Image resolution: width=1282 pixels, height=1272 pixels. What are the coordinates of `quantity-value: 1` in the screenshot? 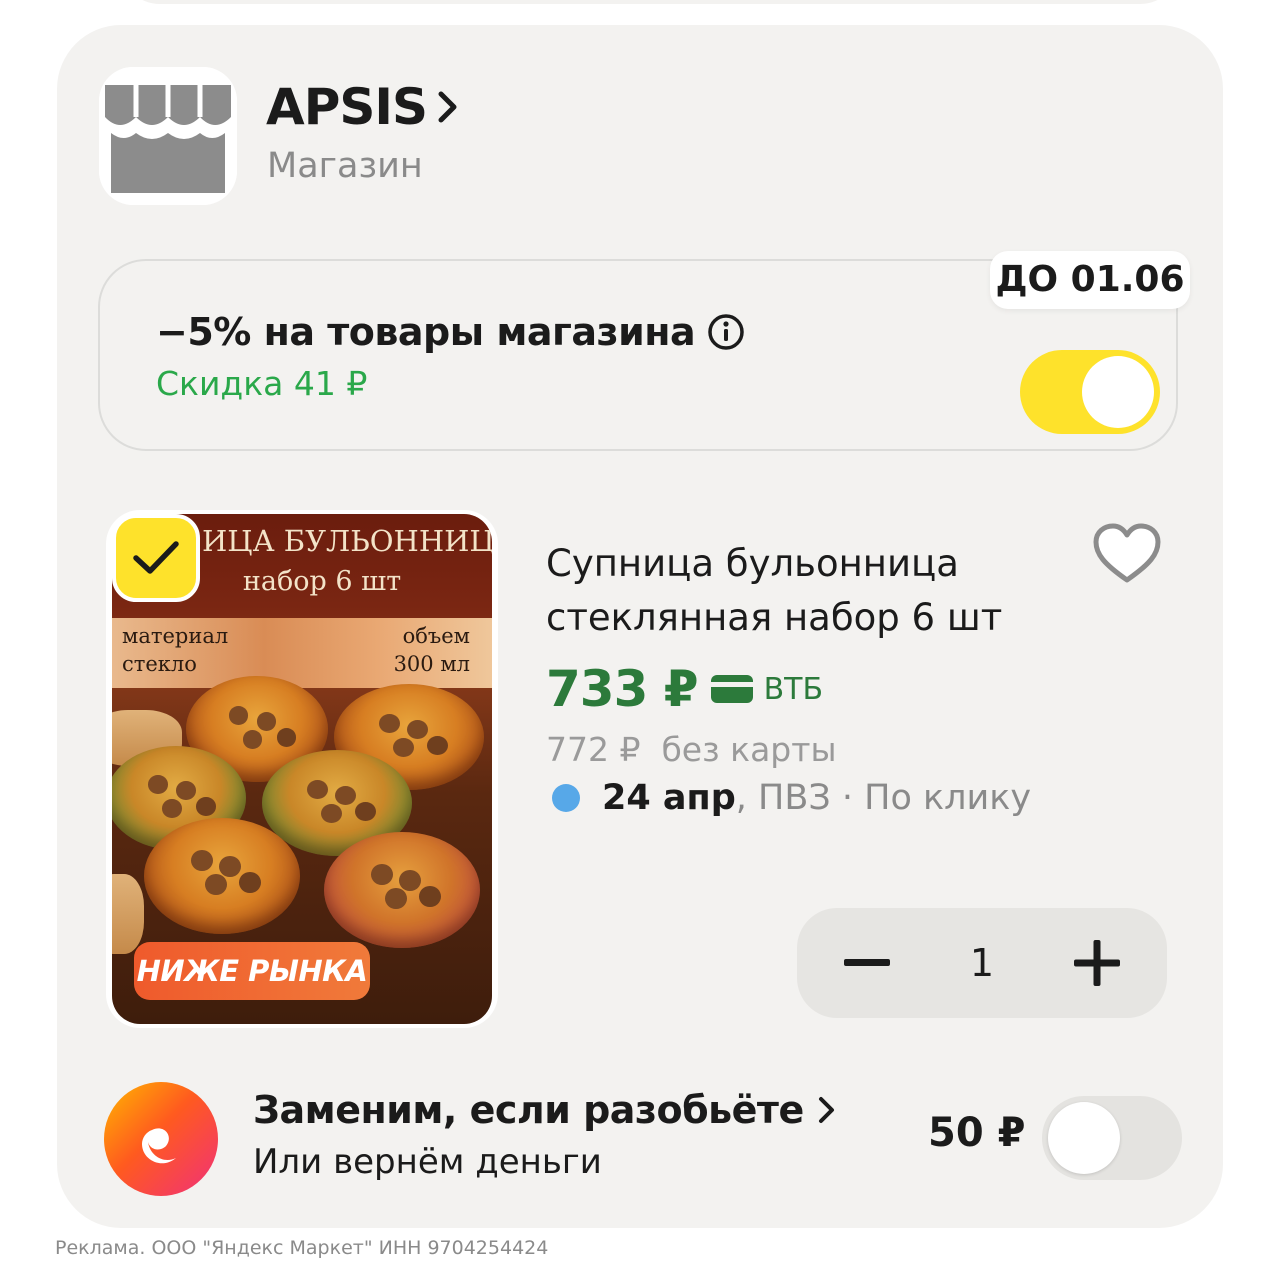 It's located at (982, 963).